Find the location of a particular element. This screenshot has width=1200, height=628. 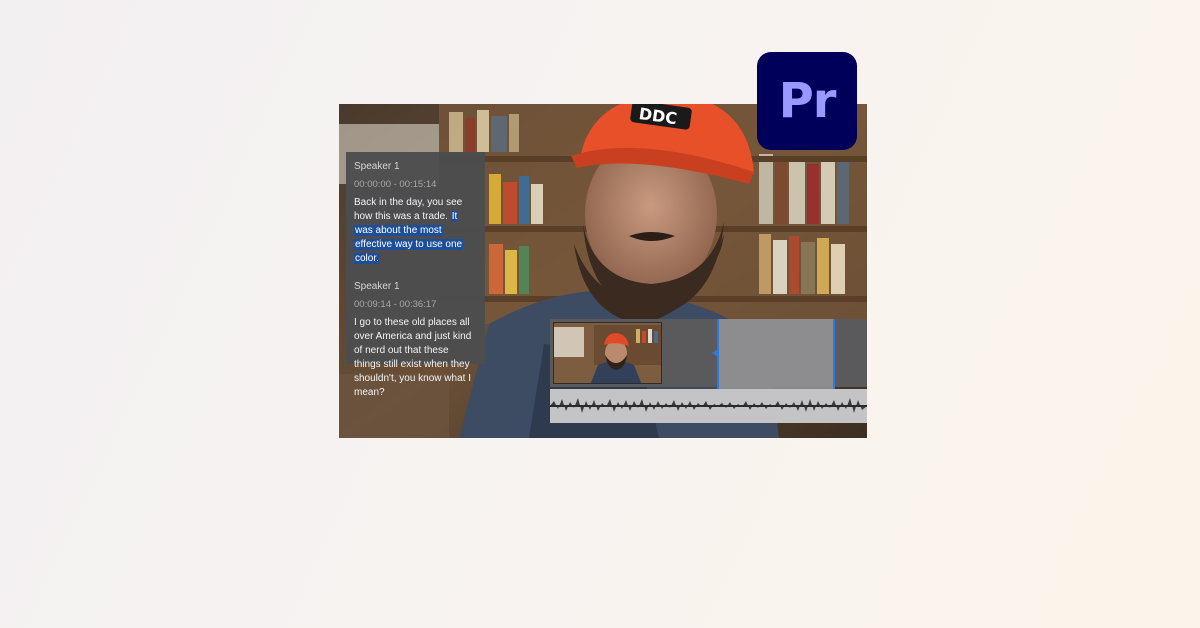

thumbnail-image is located at coordinates (607, 353).